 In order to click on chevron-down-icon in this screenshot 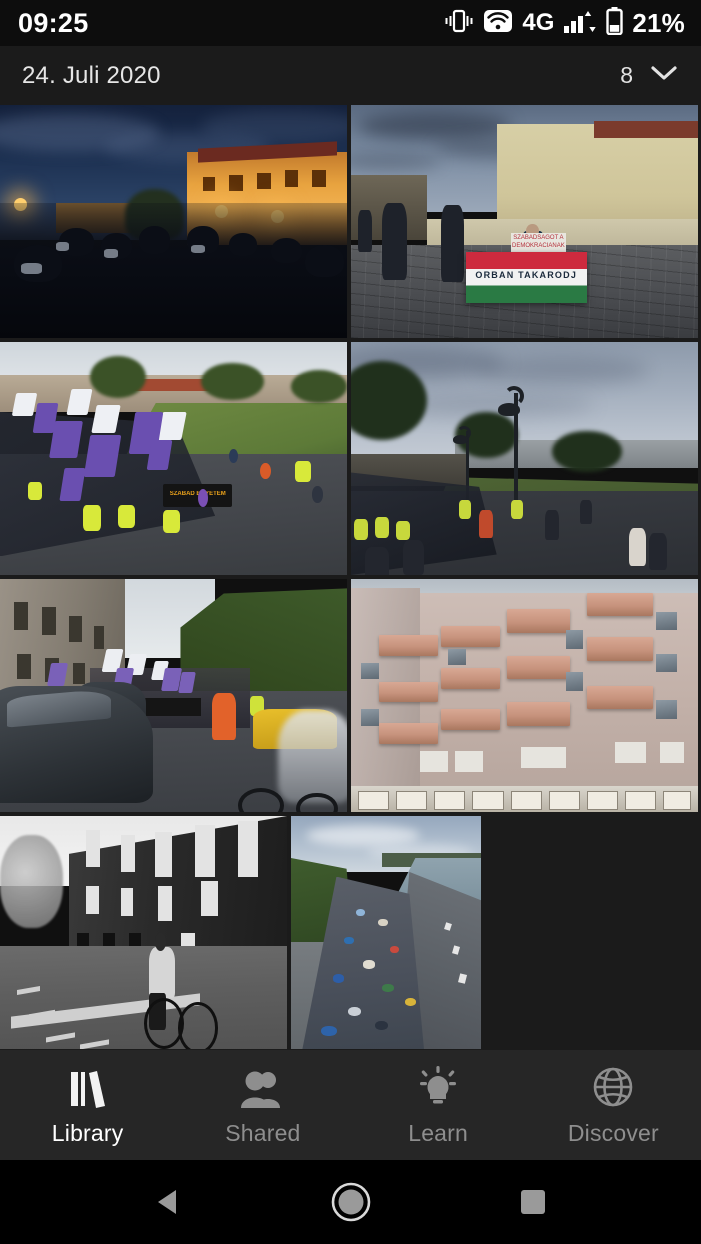, I will do `click(664, 75)`.